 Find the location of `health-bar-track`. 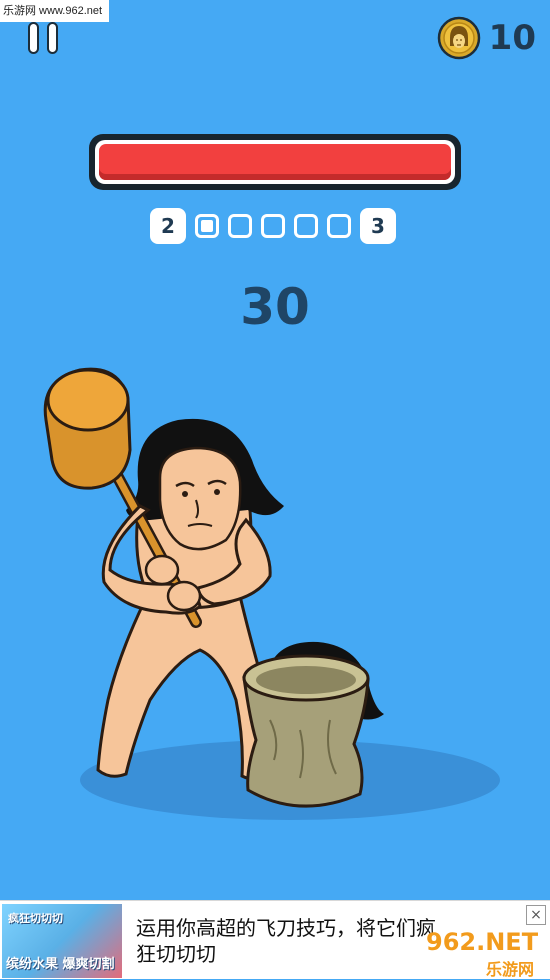

health-bar-track is located at coordinates (275, 162).